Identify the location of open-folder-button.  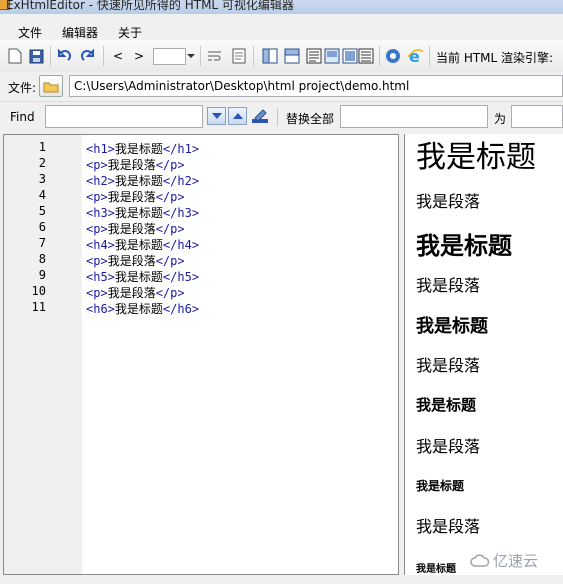
(51, 86).